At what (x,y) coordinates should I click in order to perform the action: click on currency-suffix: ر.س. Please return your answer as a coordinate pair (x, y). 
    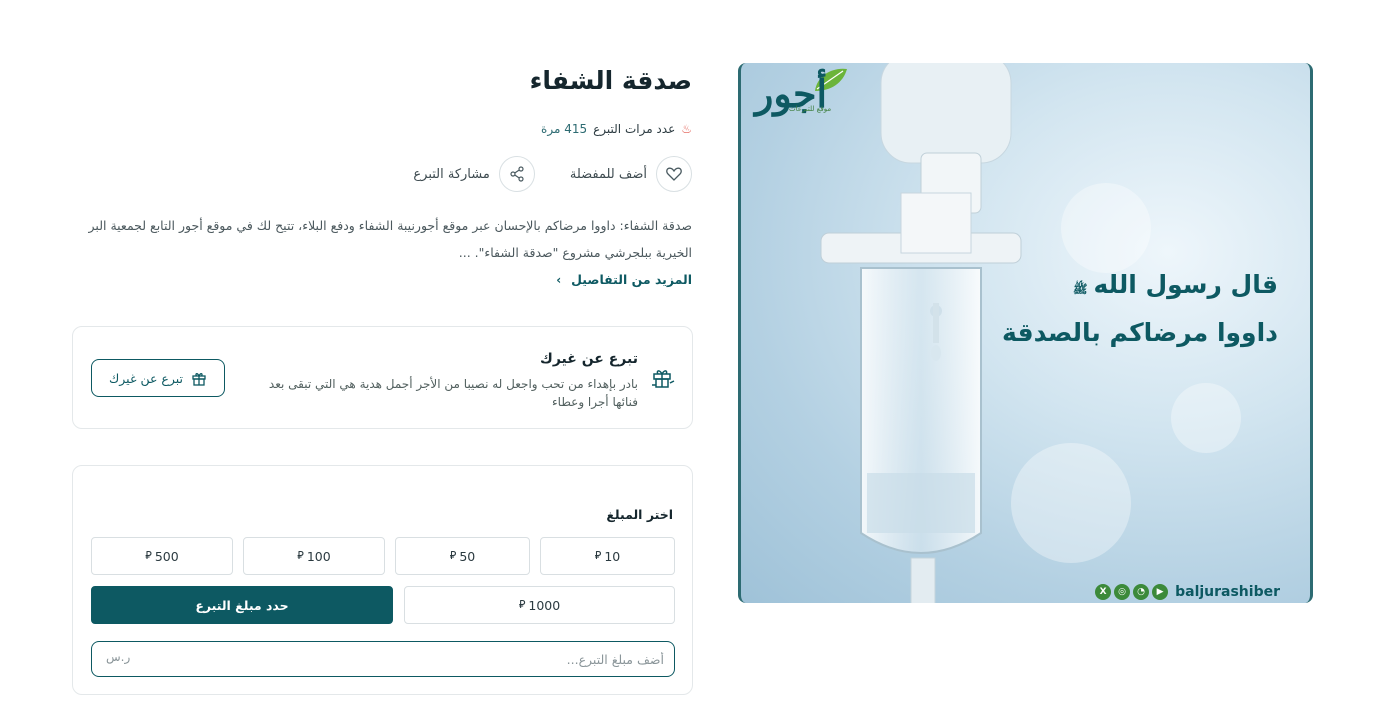
    Looking at the image, I should click on (118, 657).